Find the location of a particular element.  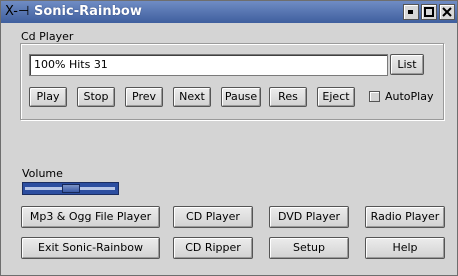

prev-button: Prev is located at coordinates (144, 97).